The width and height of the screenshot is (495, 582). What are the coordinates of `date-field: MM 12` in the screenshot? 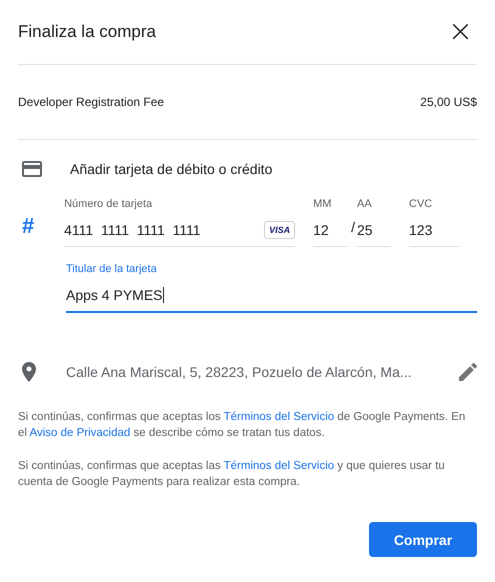 It's located at (330, 222).